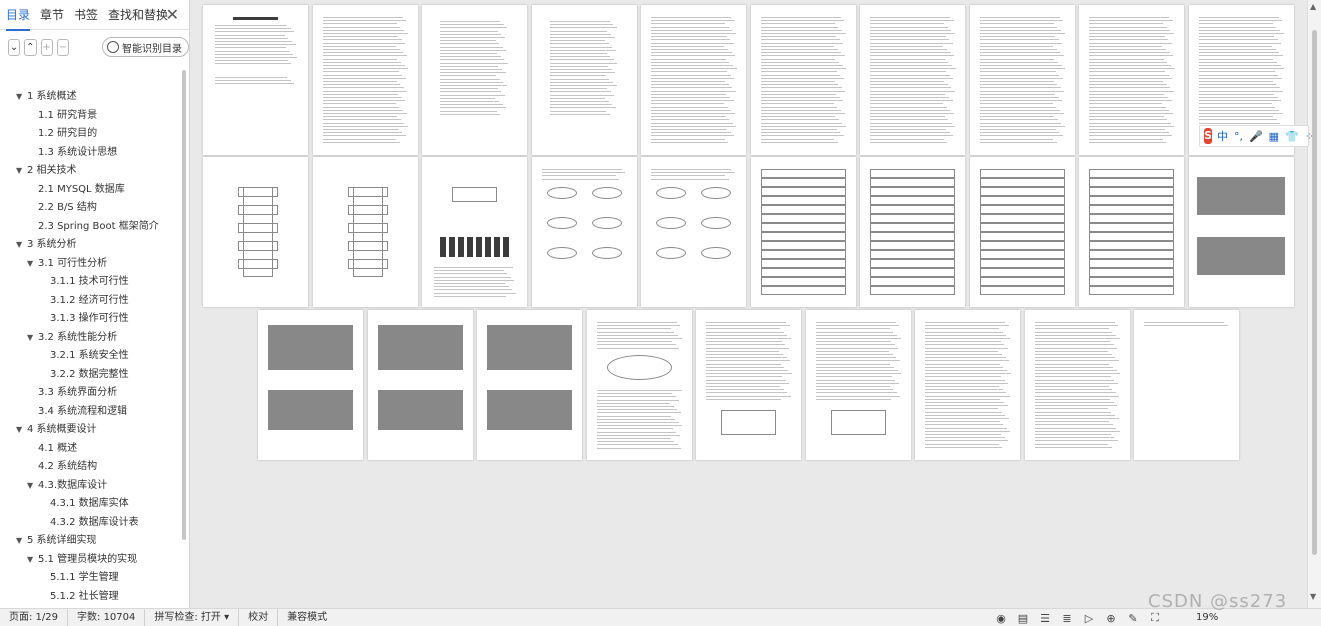 The height and width of the screenshot is (626, 1321). What do you see at coordinates (98, 227) in the screenshot?
I see `toc-item: 2.3 Spring Boot 框架简介` at bounding box center [98, 227].